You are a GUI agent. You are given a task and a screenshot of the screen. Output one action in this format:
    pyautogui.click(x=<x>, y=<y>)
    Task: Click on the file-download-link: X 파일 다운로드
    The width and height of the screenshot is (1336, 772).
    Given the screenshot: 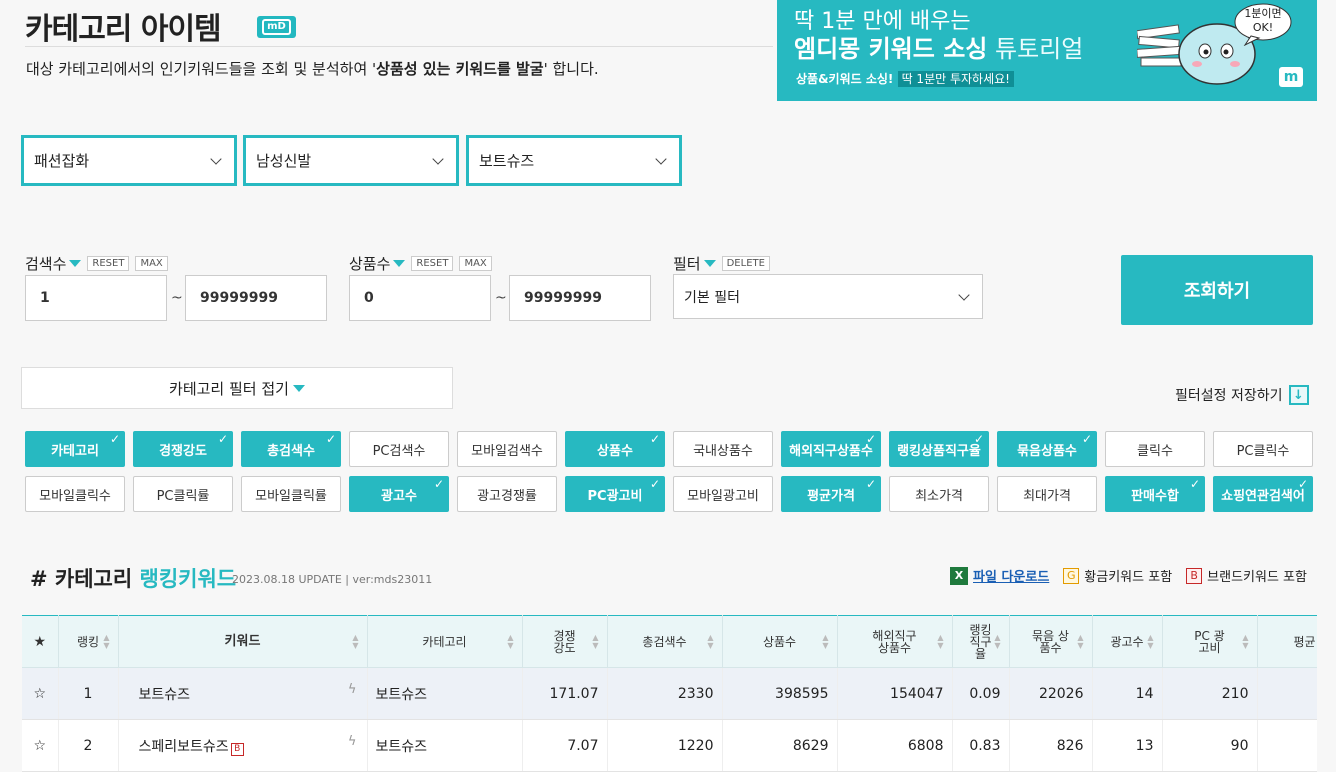 What is the action you would take?
    pyautogui.click(x=999, y=575)
    